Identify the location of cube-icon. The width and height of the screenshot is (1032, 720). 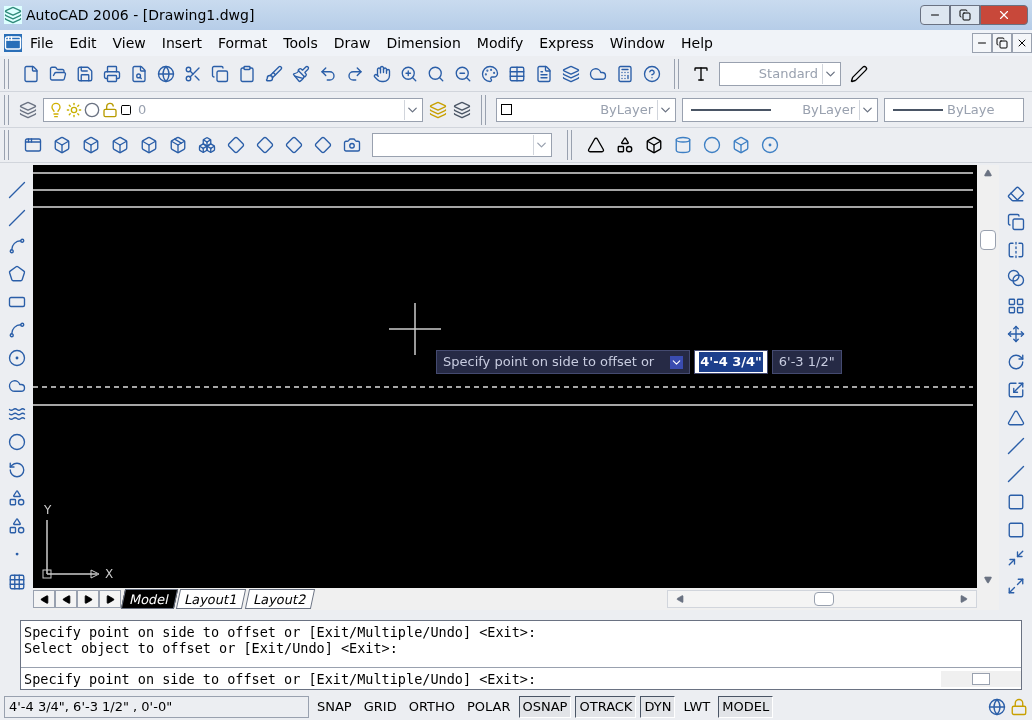
(654, 145).